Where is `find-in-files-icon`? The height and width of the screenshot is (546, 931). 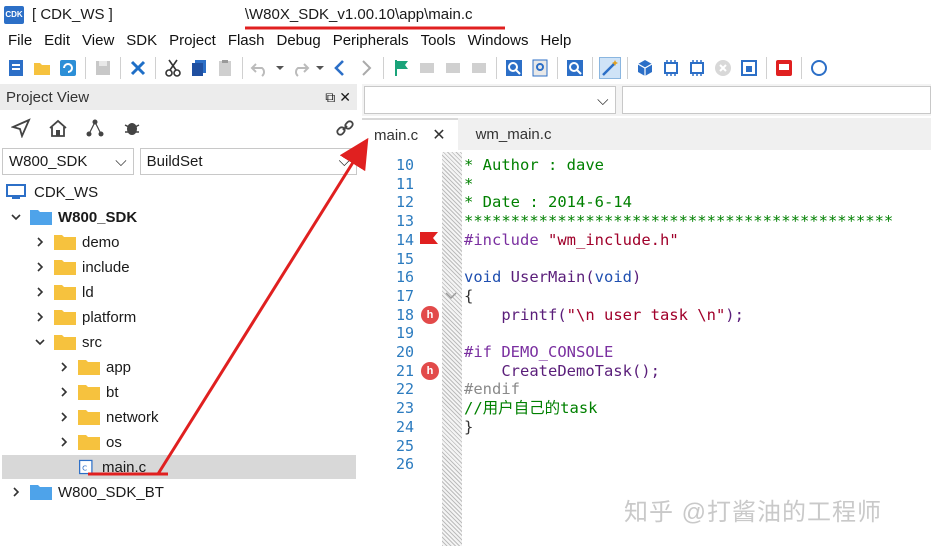
find-in-files-icon is located at coordinates (540, 68).